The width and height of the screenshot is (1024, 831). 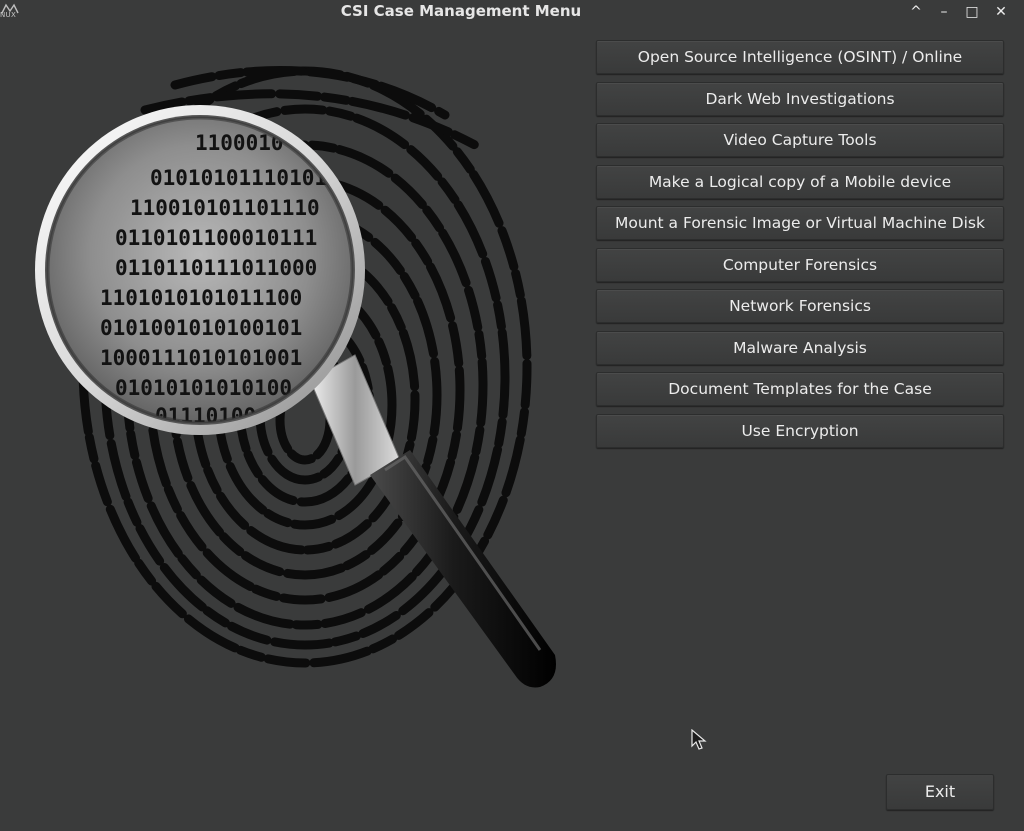 I want to click on title-bar: NUX CSI Case Management Menu ^ – □ ✕, so click(x=512, y=13).